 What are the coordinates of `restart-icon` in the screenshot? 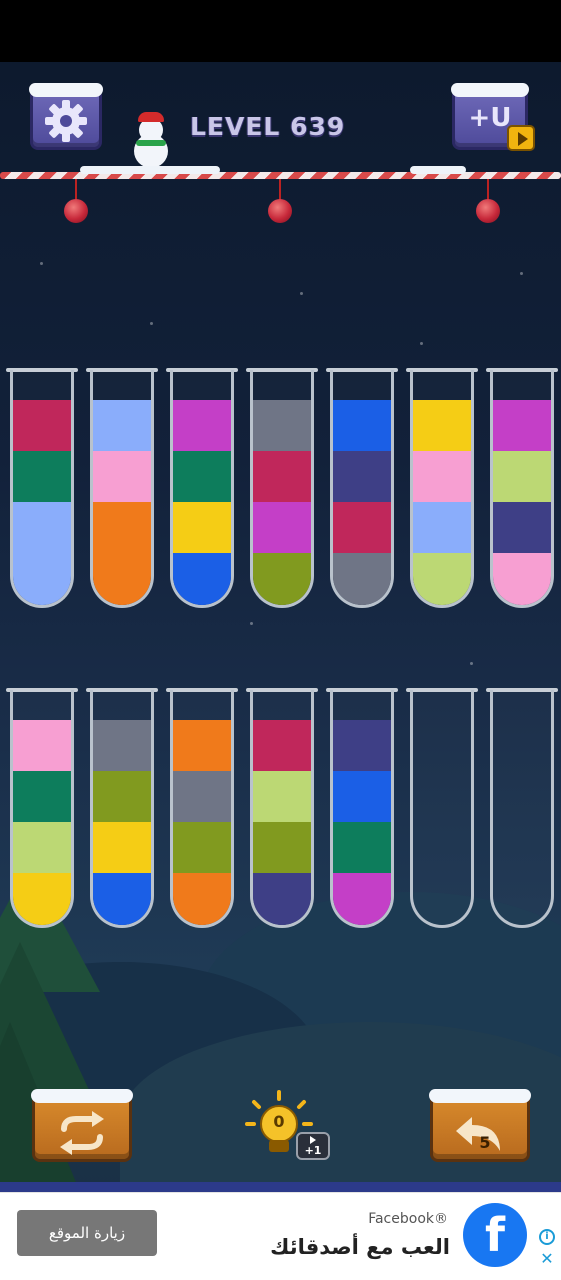 It's located at (82, 1133).